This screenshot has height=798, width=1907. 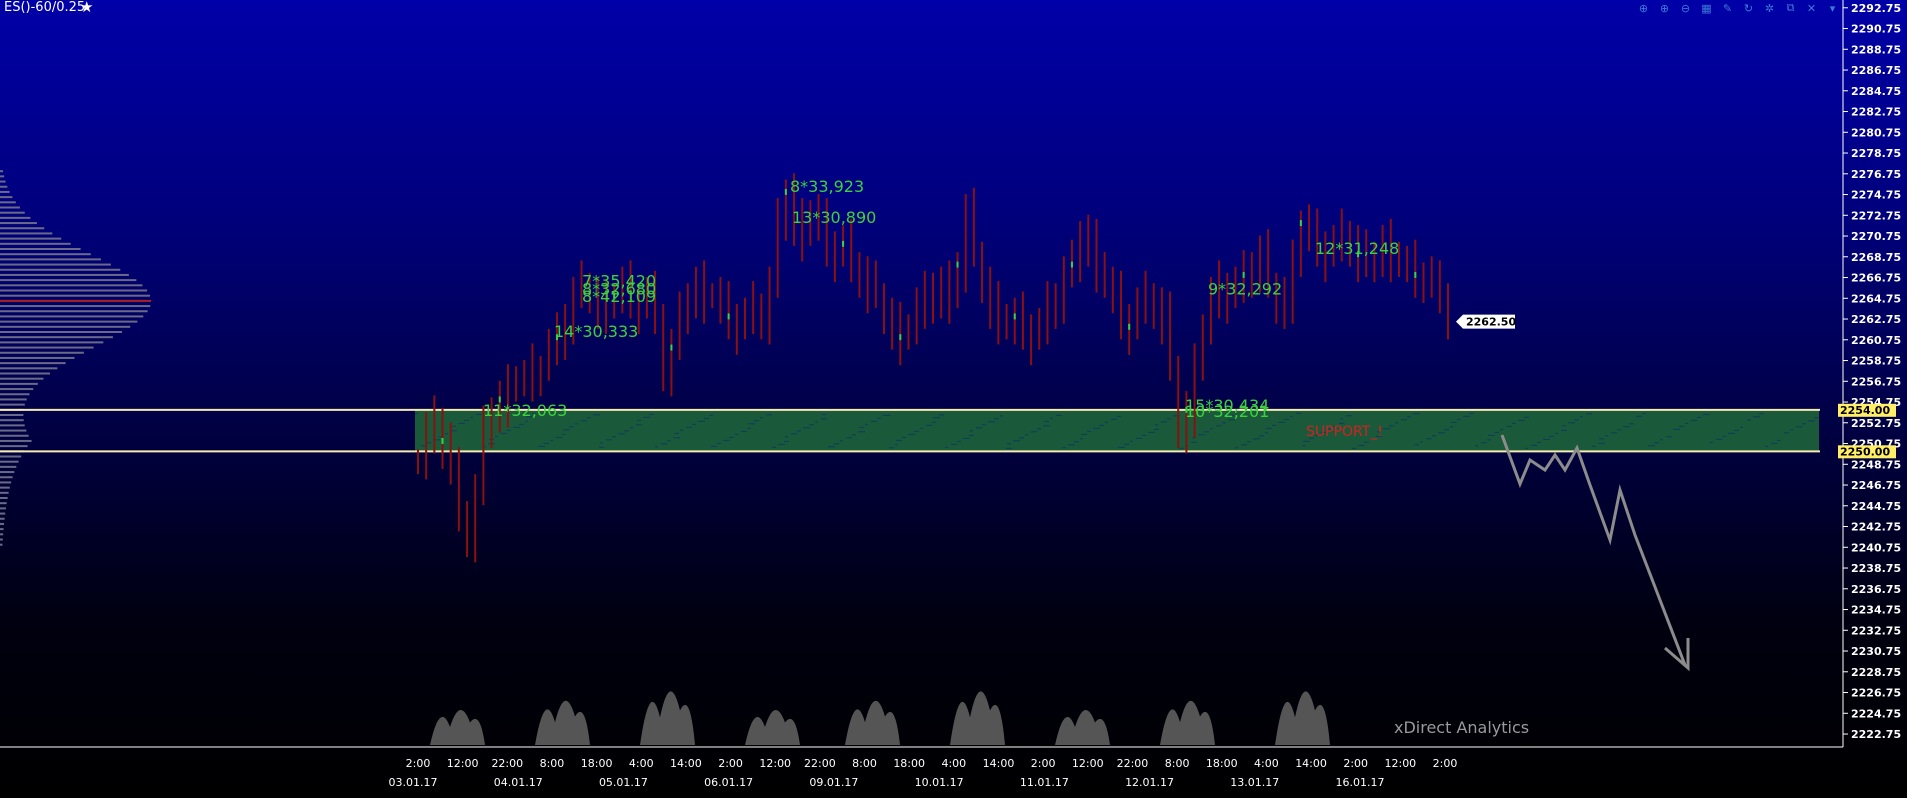 I want to click on gear-icon: ✲, so click(x=1769, y=8).